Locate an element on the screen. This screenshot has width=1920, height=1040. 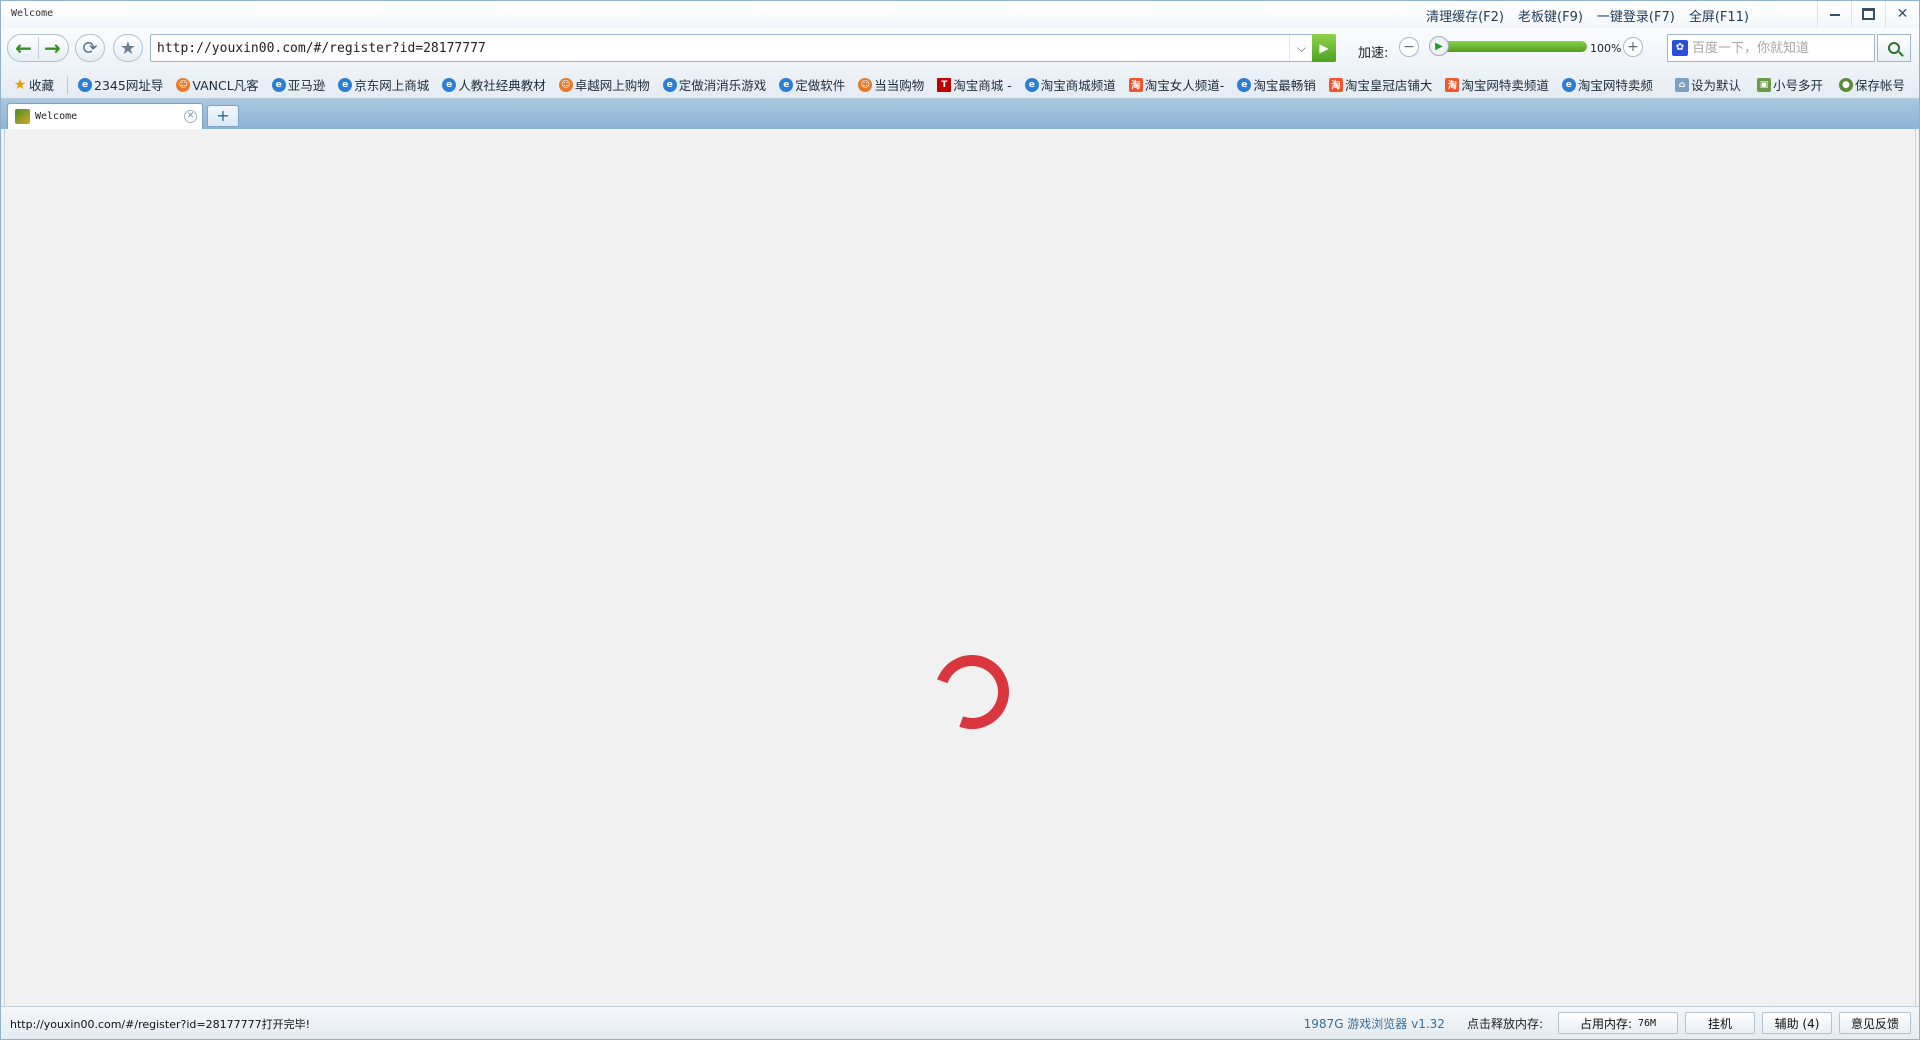
bookmark-label: 亚马逊 is located at coordinates (306, 85).